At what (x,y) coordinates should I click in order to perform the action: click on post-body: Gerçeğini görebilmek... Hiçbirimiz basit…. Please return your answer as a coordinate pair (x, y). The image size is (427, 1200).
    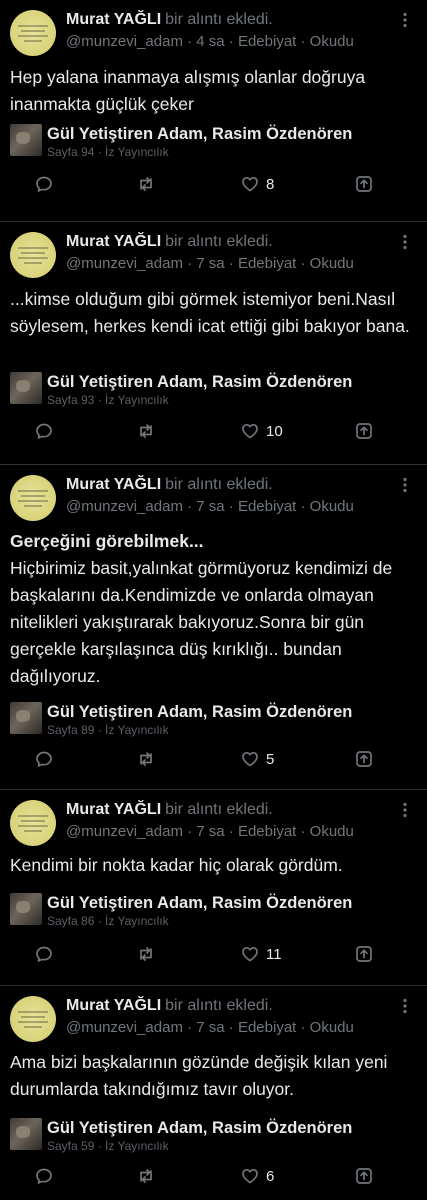
    Looking at the image, I should click on (211, 609).